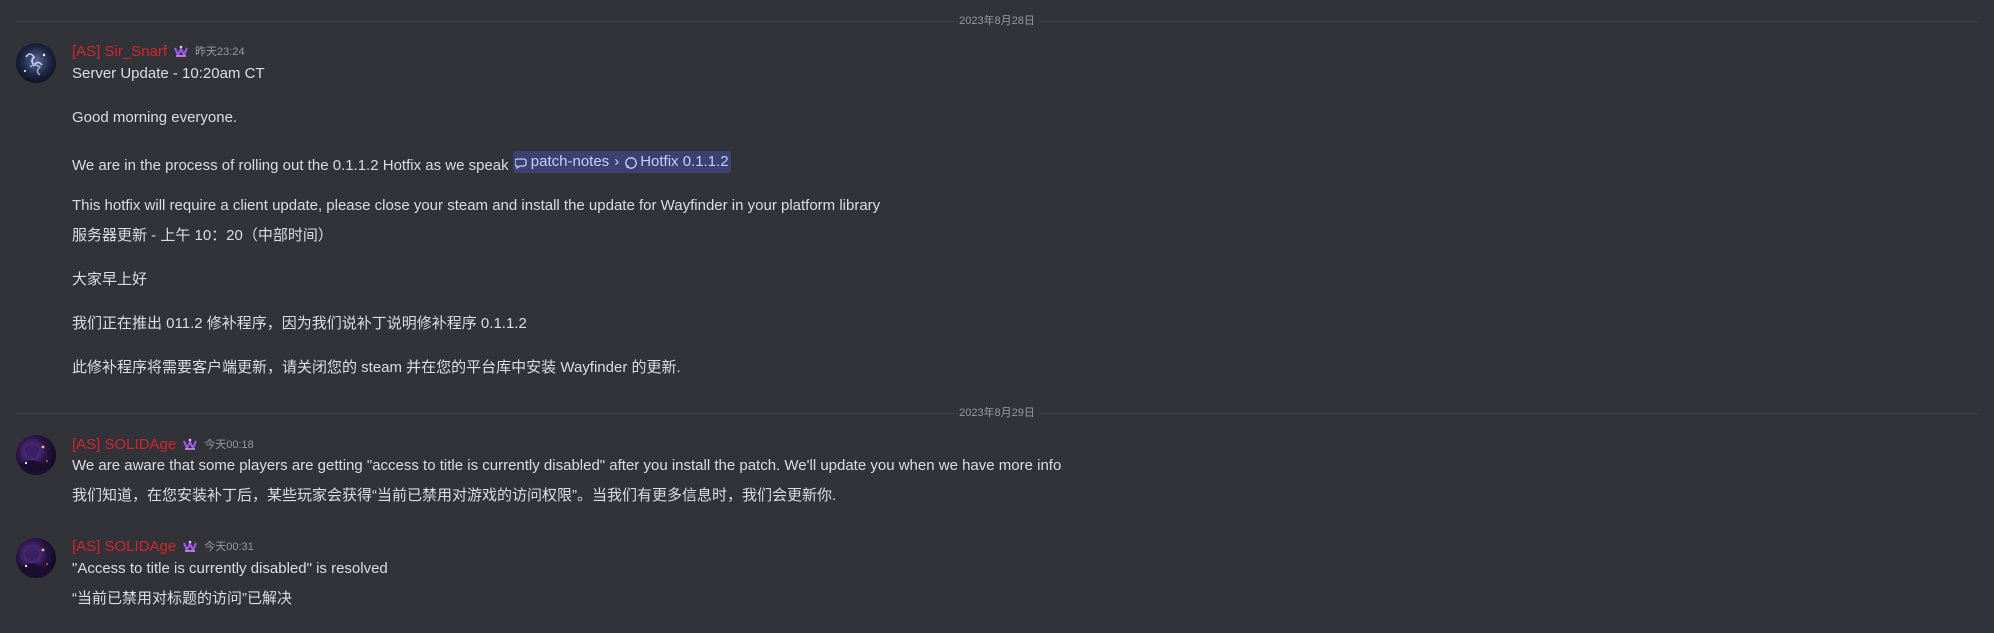 The width and height of the screenshot is (1994, 633). I want to click on message-header: [AS] Sir_Snarf 昨天23:24, so click(158, 52).